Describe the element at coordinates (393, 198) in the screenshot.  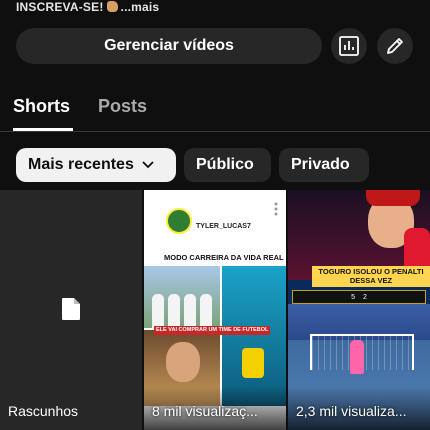
I see `player-cap` at that location.